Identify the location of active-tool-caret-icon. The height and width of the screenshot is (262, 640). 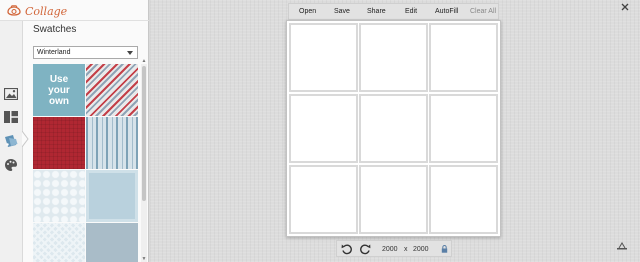
(25, 139).